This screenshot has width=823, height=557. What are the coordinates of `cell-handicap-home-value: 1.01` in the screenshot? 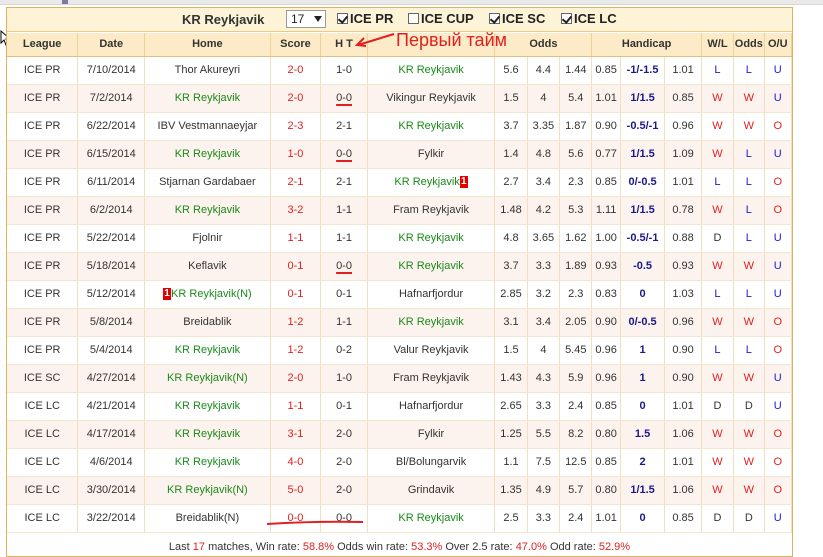 It's located at (606, 518).